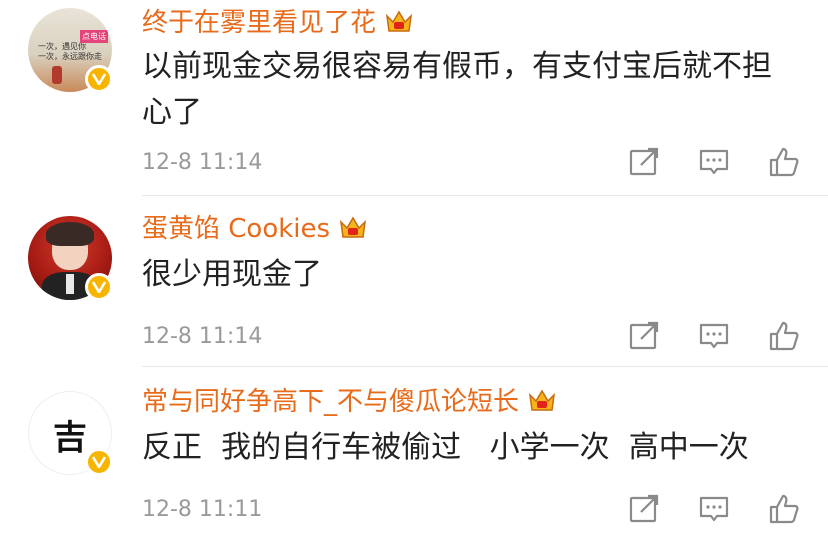 This screenshot has height=543, width=828. What do you see at coordinates (70, 56) in the screenshot?
I see `avatar-caption-2: 一次，永远跟你走` at bounding box center [70, 56].